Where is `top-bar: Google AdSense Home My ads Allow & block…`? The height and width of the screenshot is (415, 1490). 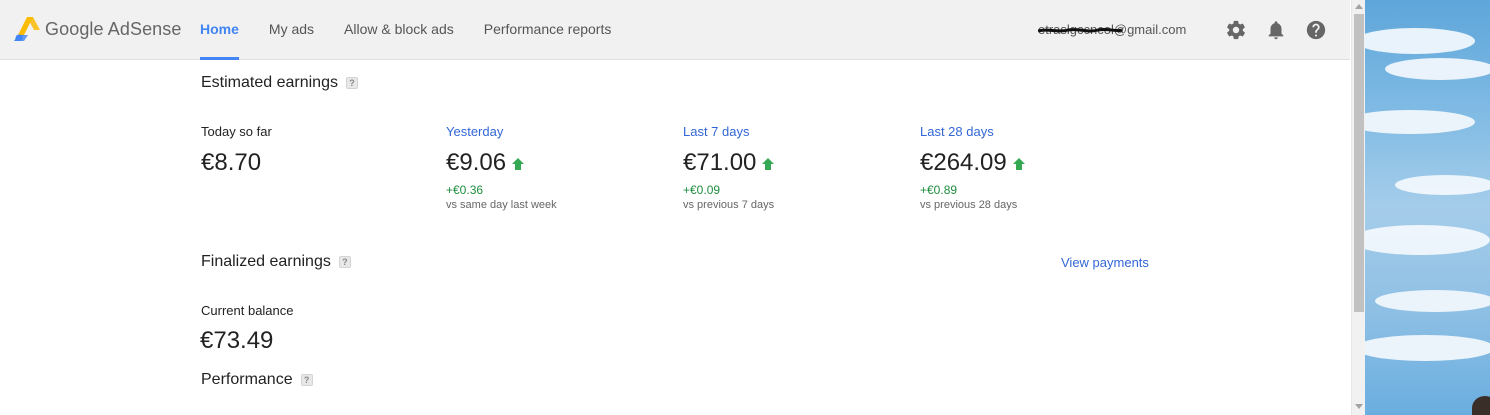 top-bar: Google AdSense Home My ads Allow & block… is located at coordinates (675, 30).